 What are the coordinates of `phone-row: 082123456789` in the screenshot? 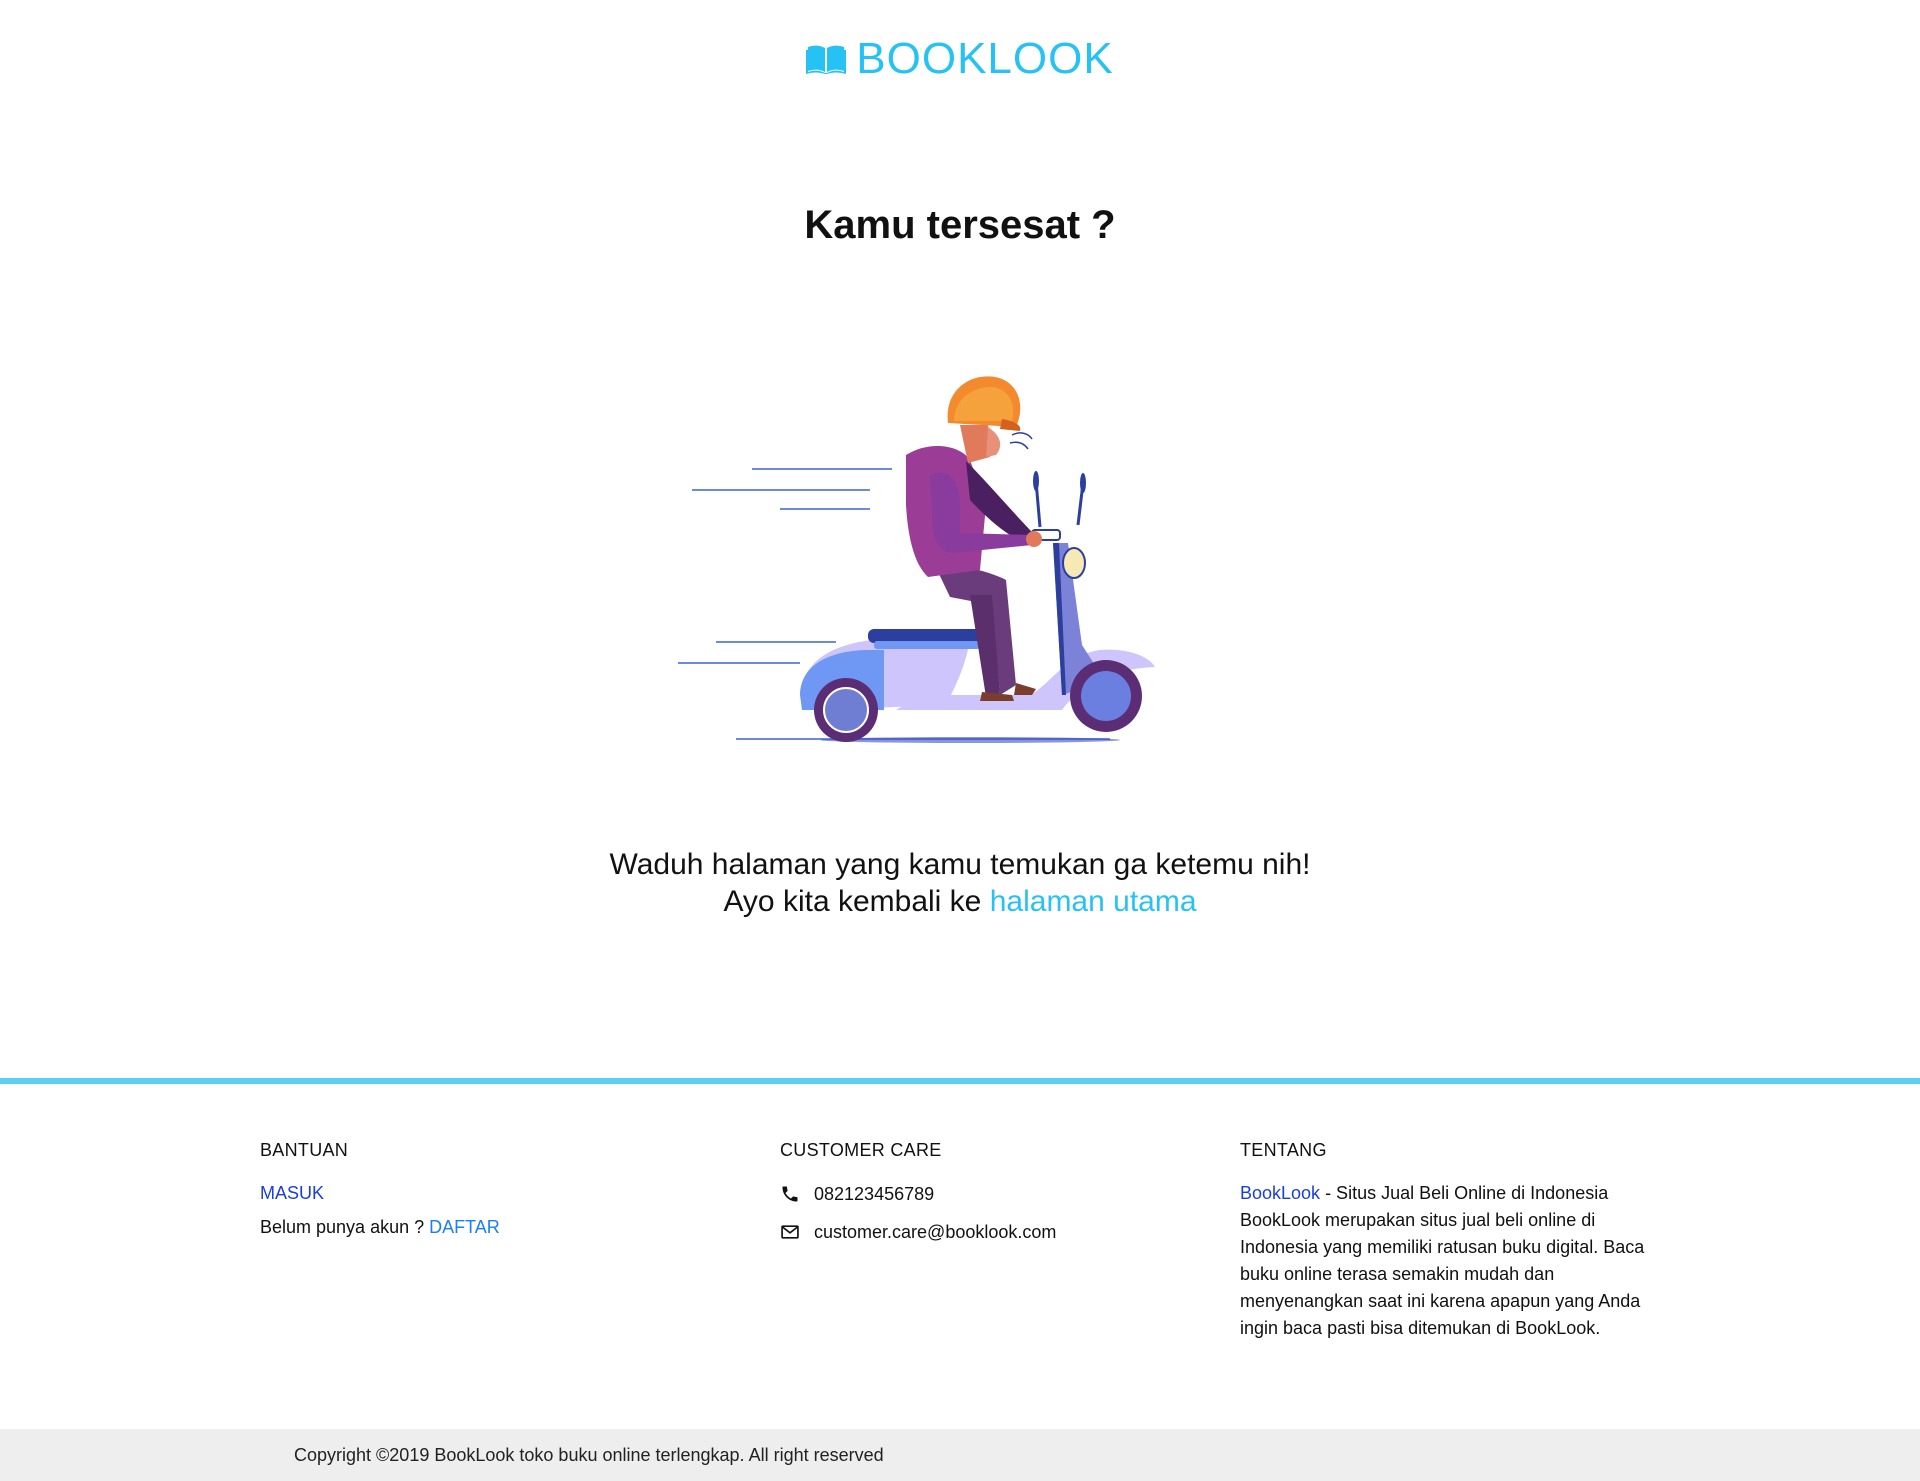 It's located at (970, 1194).